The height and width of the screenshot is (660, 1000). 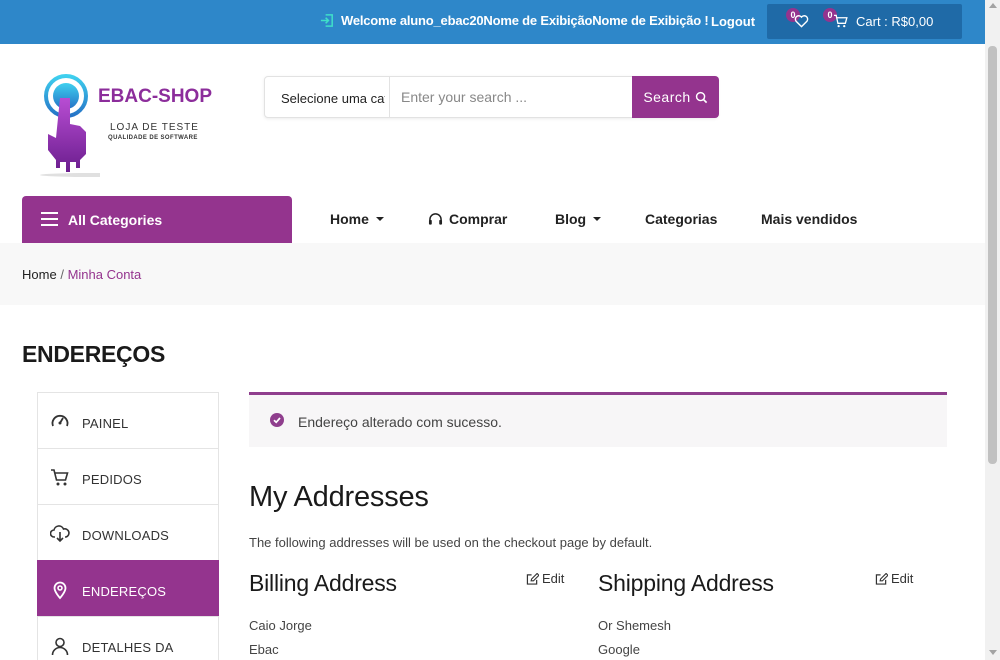 I want to click on nav-home-label: Home, so click(x=349, y=219).